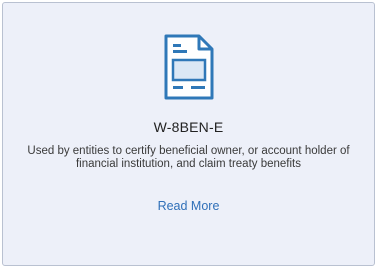  I want to click on read-more-link: Read More, so click(188, 206).